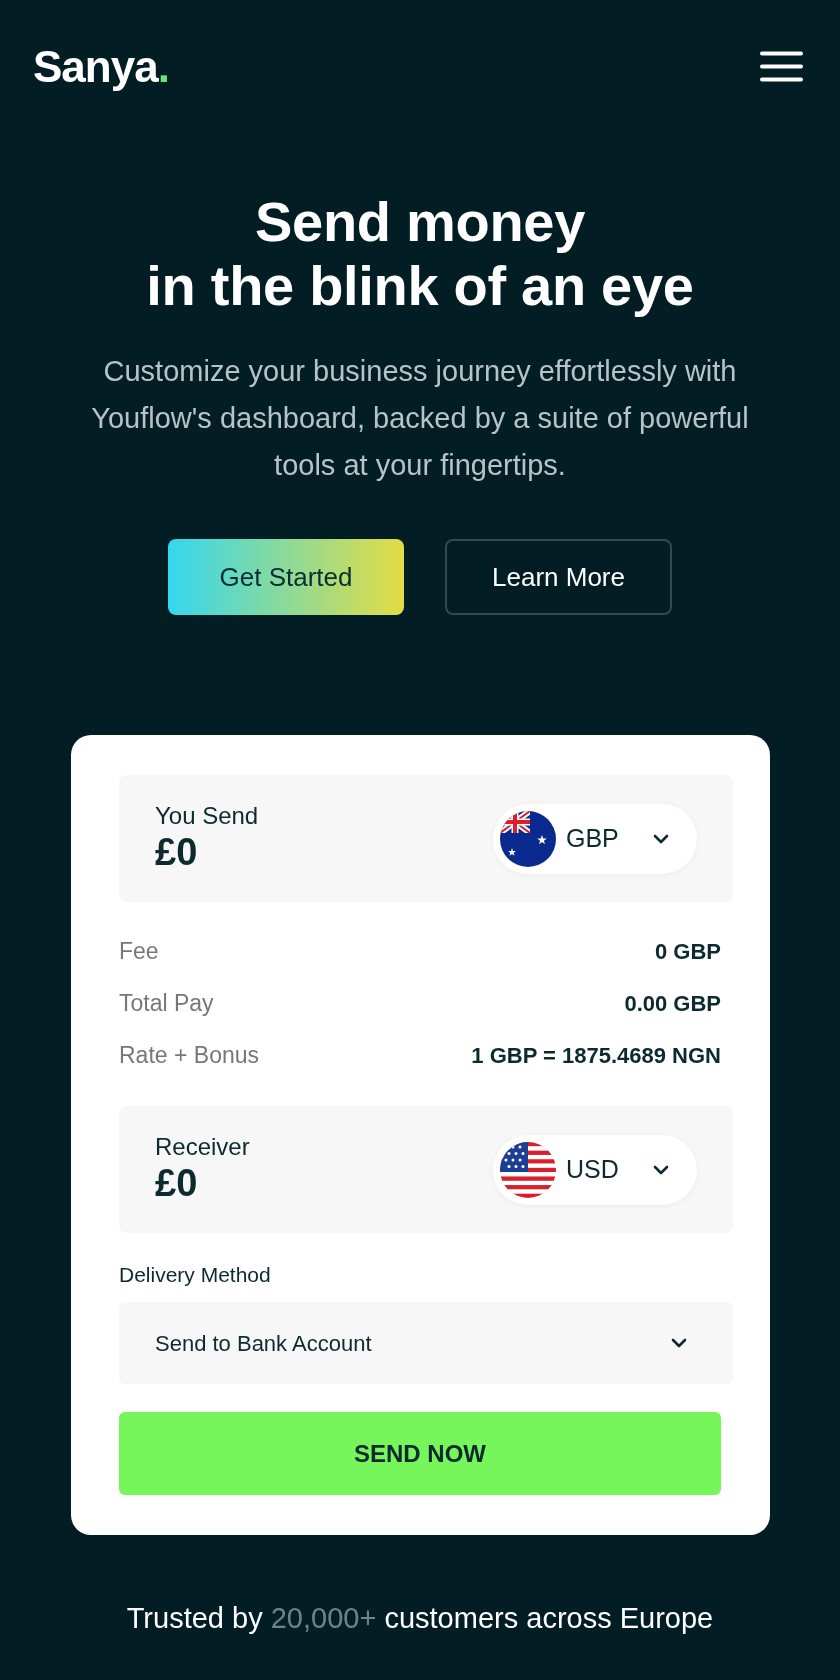  What do you see at coordinates (207, 817) in the screenshot?
I see `amount-label: You Send` at bounding box center [207, 817].